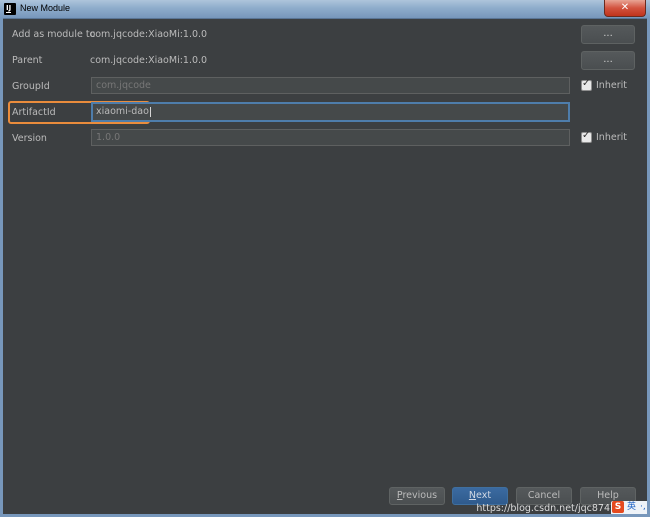  I want to click on artifactid-field: xiaomi-dao, so click(330, 112).